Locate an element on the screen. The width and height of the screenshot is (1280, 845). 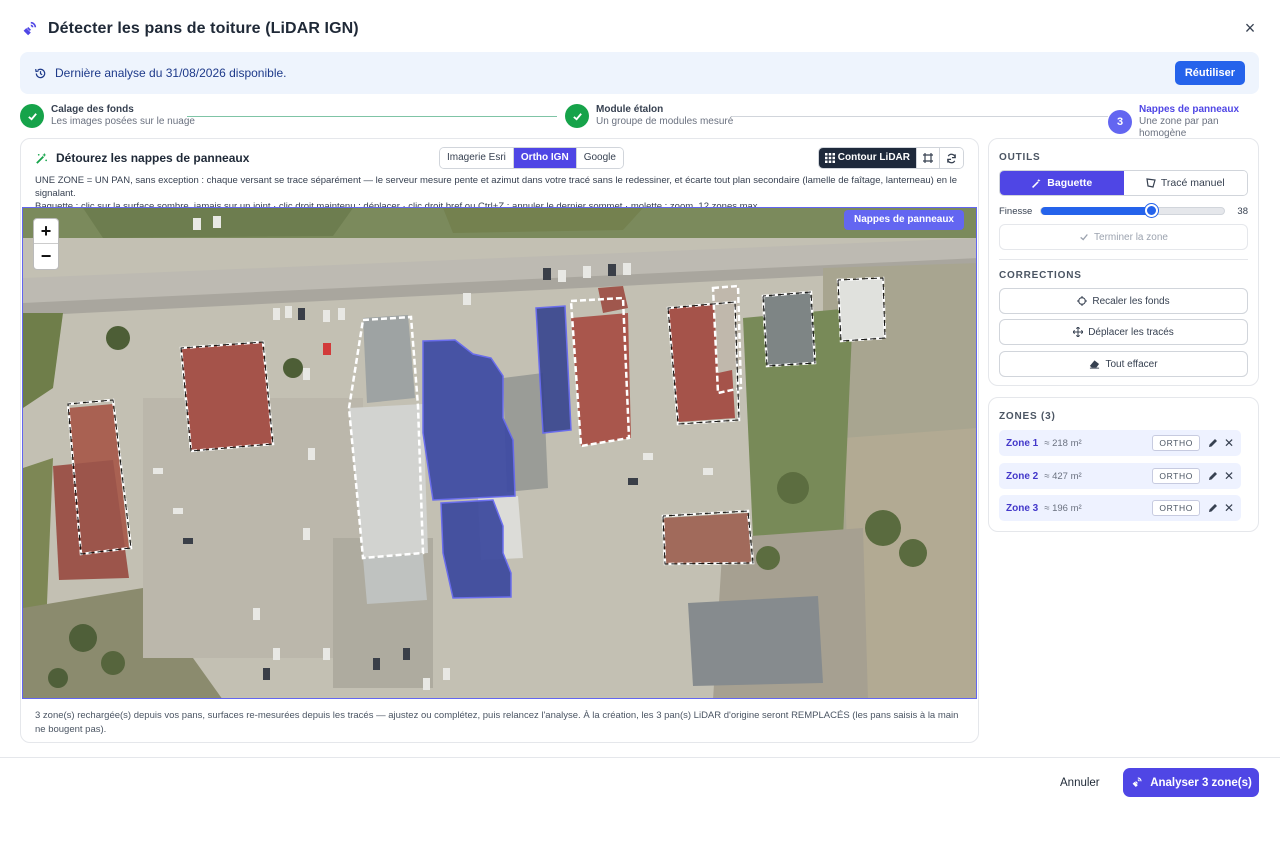
zoom-in-button: + is located at coordinates (46, 231).